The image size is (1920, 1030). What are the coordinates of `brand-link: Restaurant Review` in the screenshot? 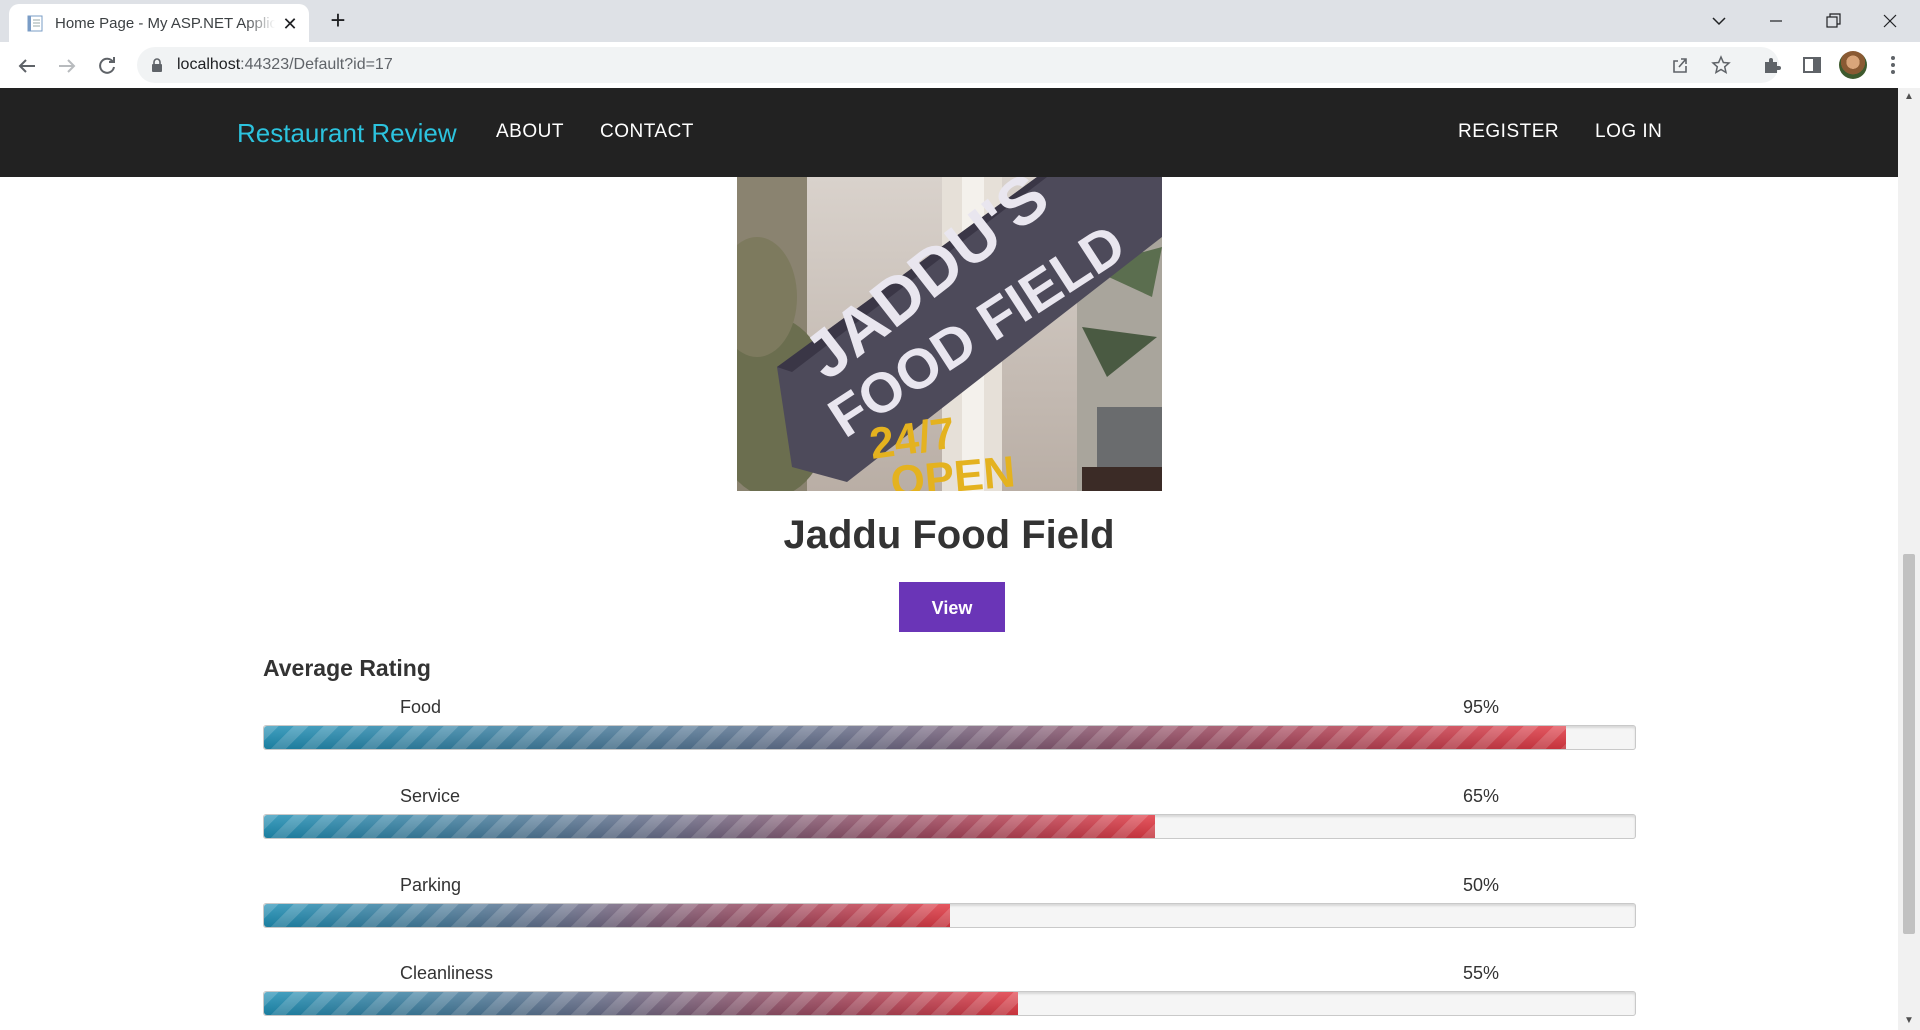 It's located at (347, 133).